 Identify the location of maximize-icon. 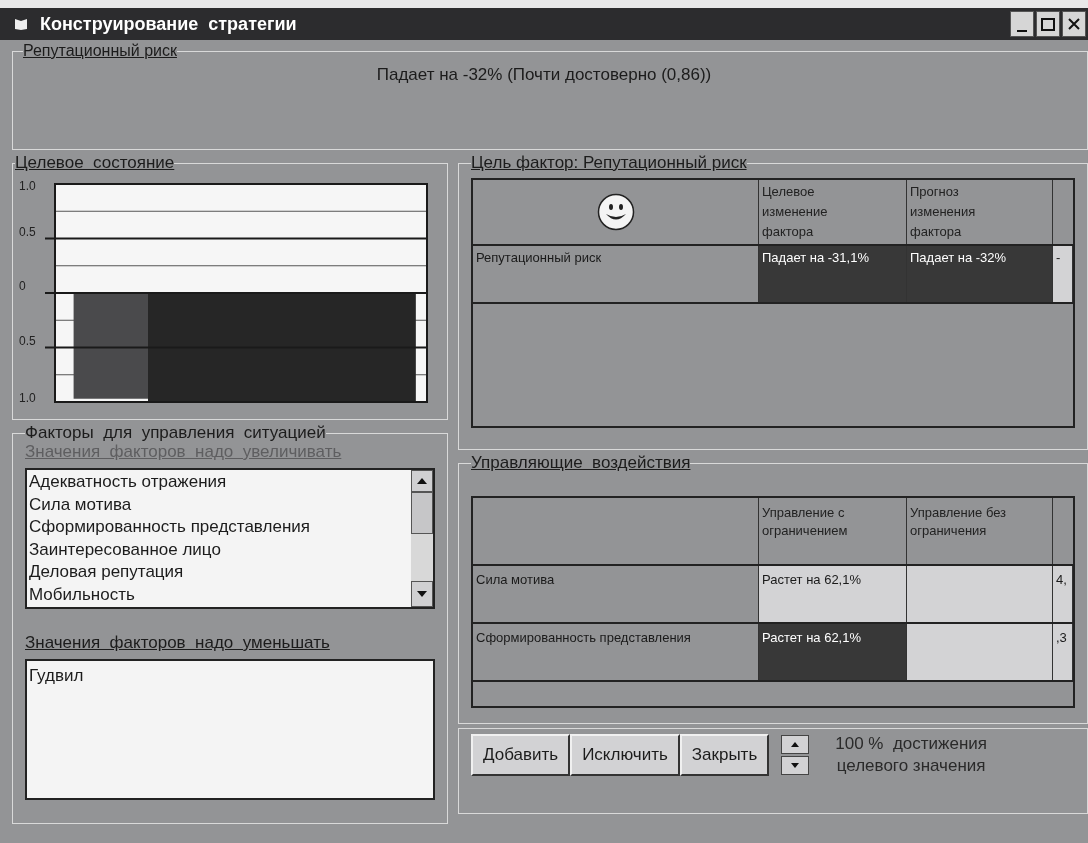
(1048, 24).